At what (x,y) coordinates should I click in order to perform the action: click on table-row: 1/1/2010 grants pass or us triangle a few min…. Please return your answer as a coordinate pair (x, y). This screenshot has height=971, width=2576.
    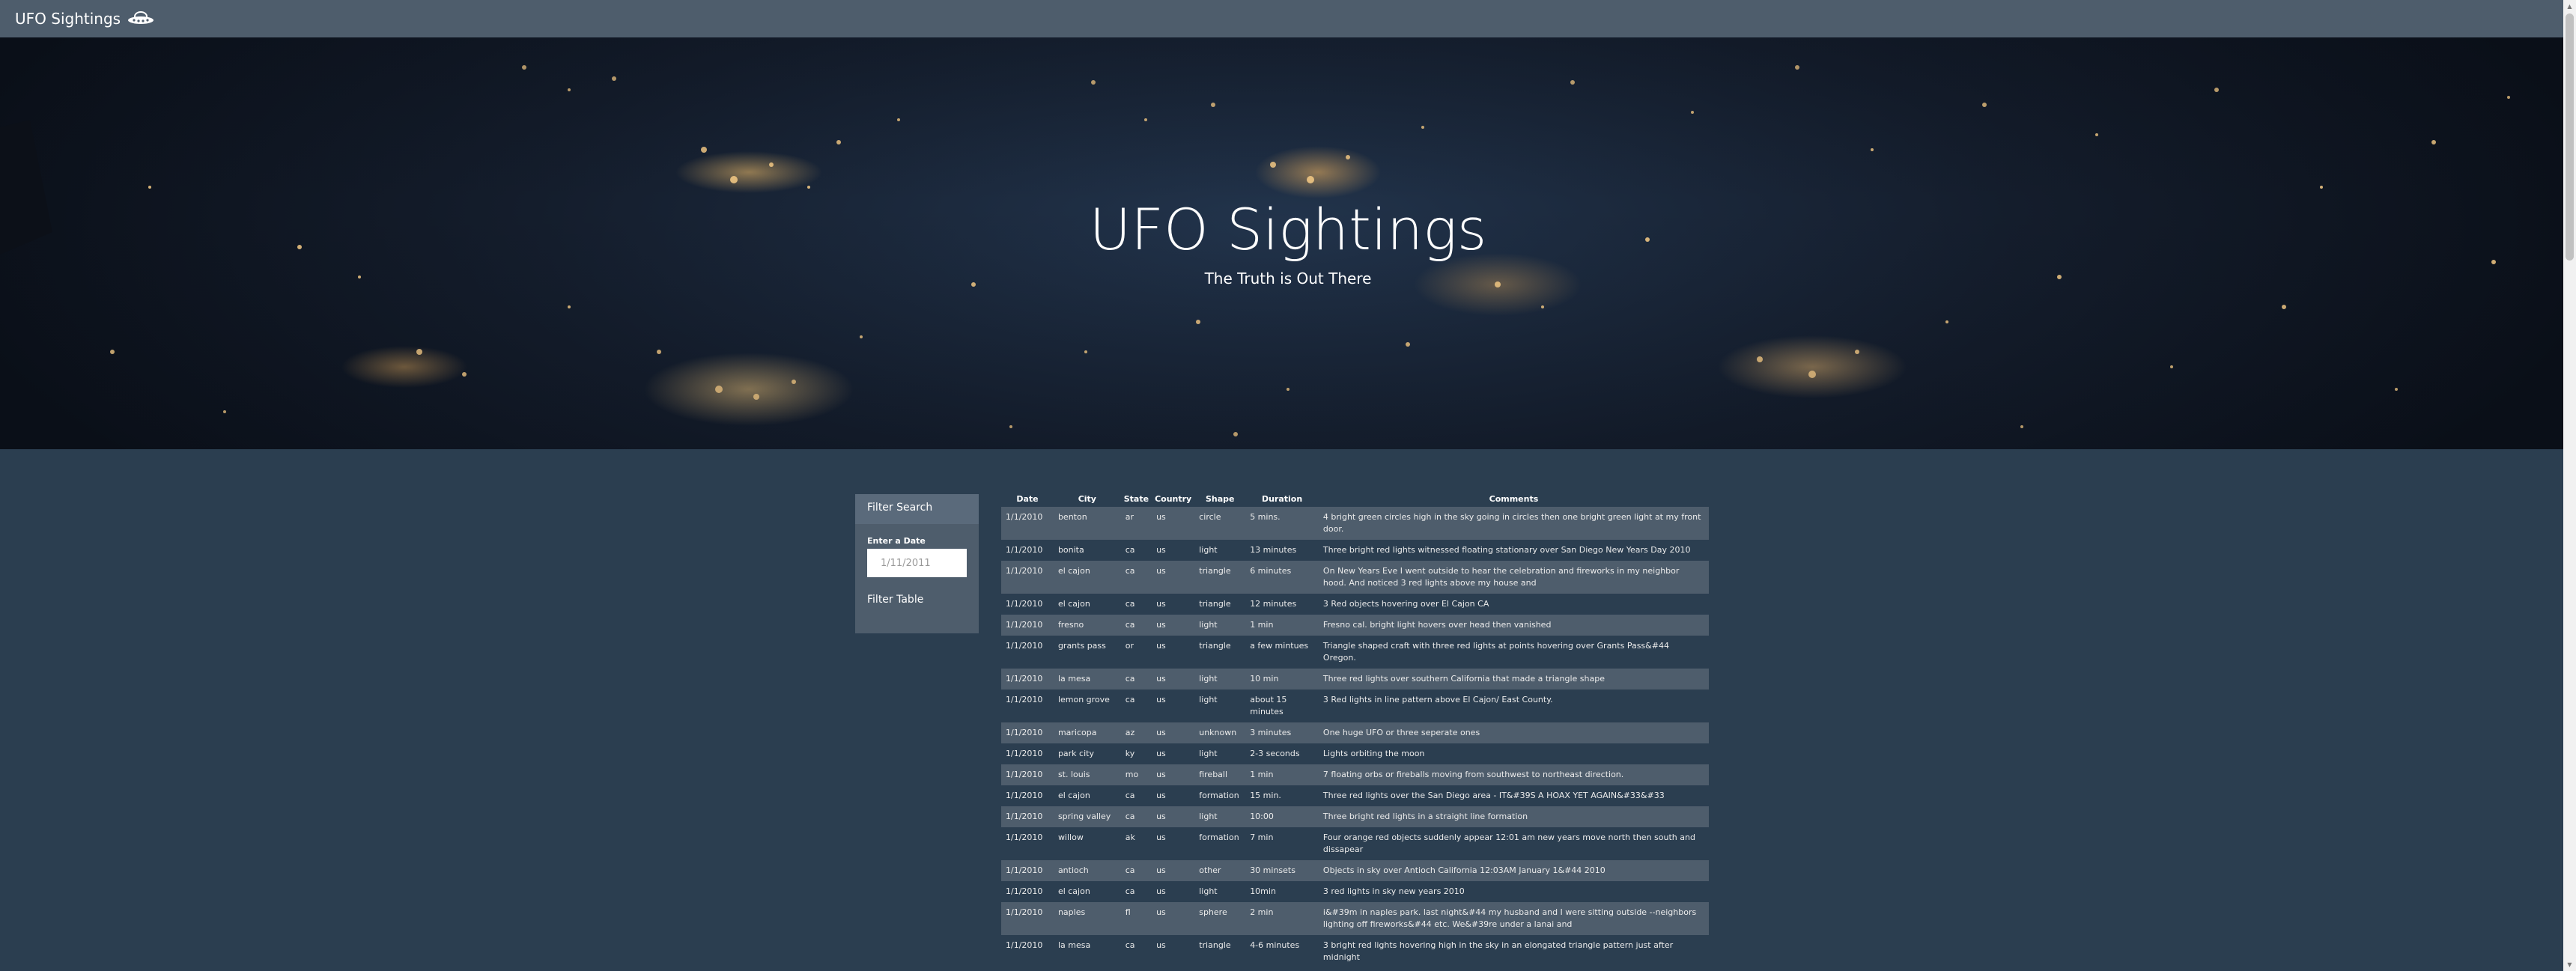
    Looking at the image, I should click on (1355, 652).